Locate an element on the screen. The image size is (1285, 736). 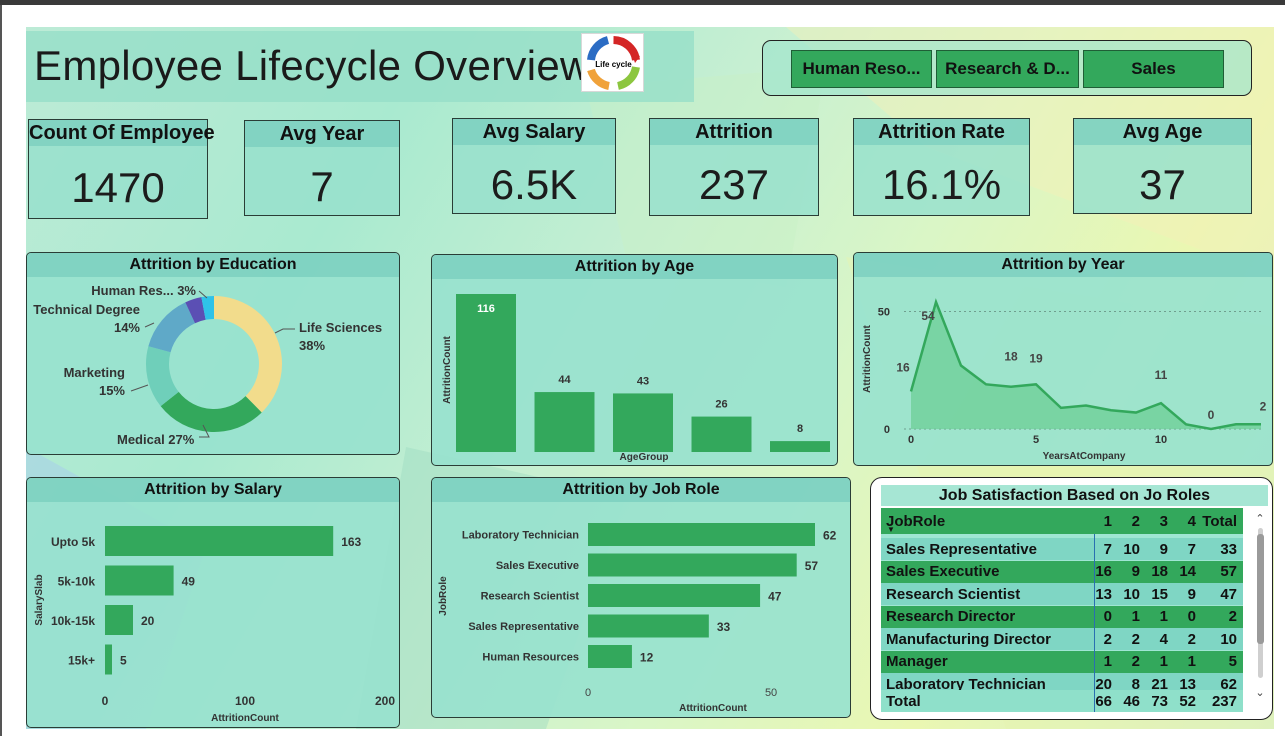
cell-jobrole: Research Scientist is located at coordinates (953, 594).